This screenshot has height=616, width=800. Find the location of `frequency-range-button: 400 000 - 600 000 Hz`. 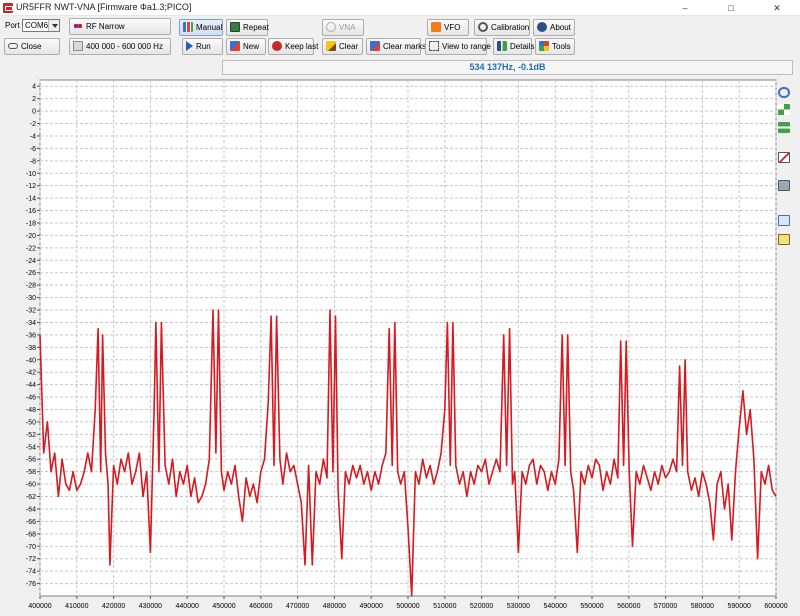

frequency-range-button: 400 000 - 600 000 Hz is located at coordinates (120, 46).